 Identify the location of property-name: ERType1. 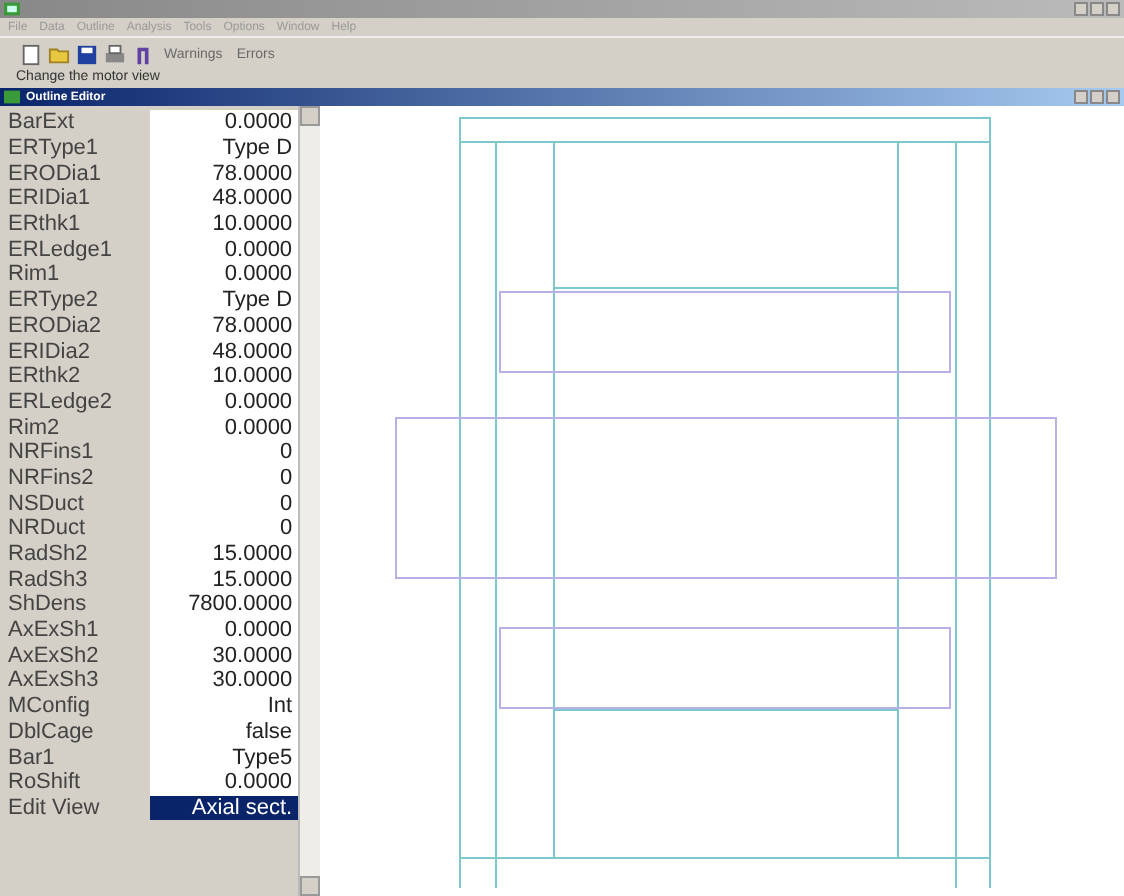
(53, 148).